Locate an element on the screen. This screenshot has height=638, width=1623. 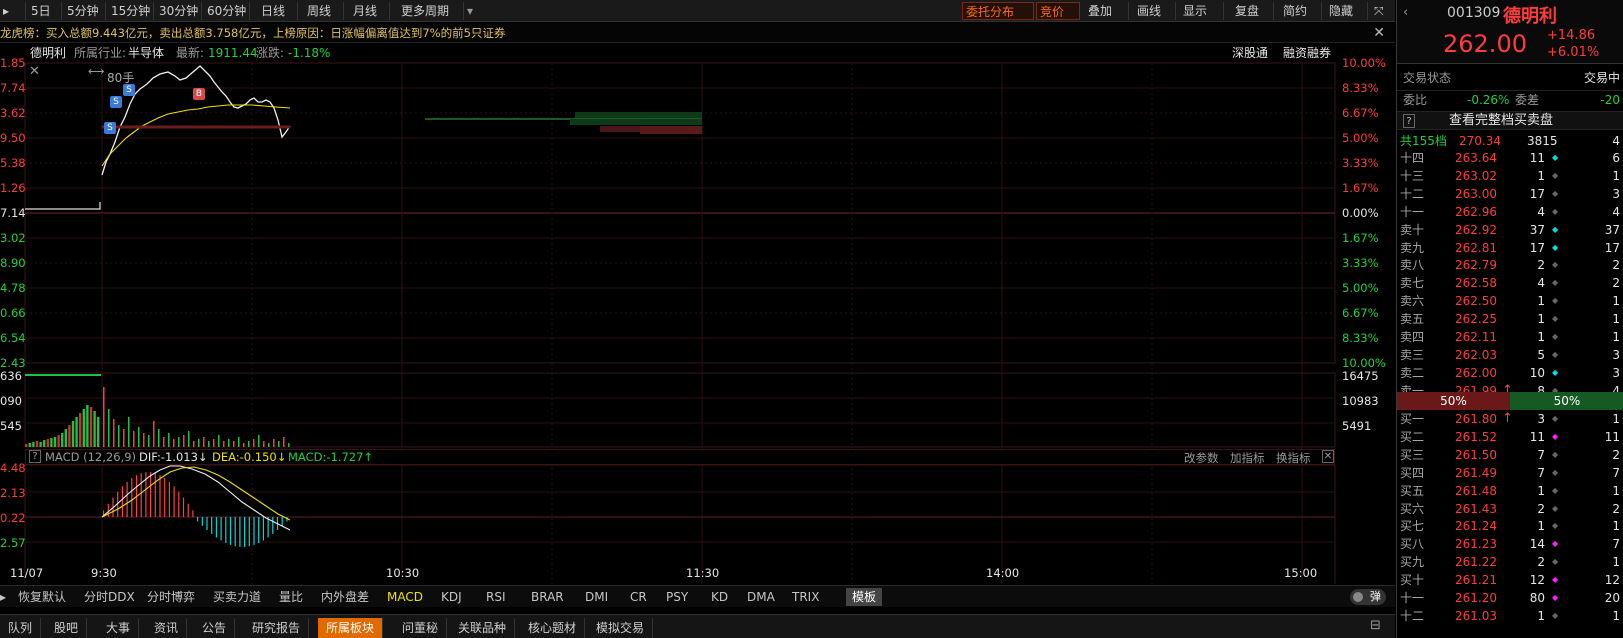
period-60min: 60分钟 is located at coordinates (227, 11).